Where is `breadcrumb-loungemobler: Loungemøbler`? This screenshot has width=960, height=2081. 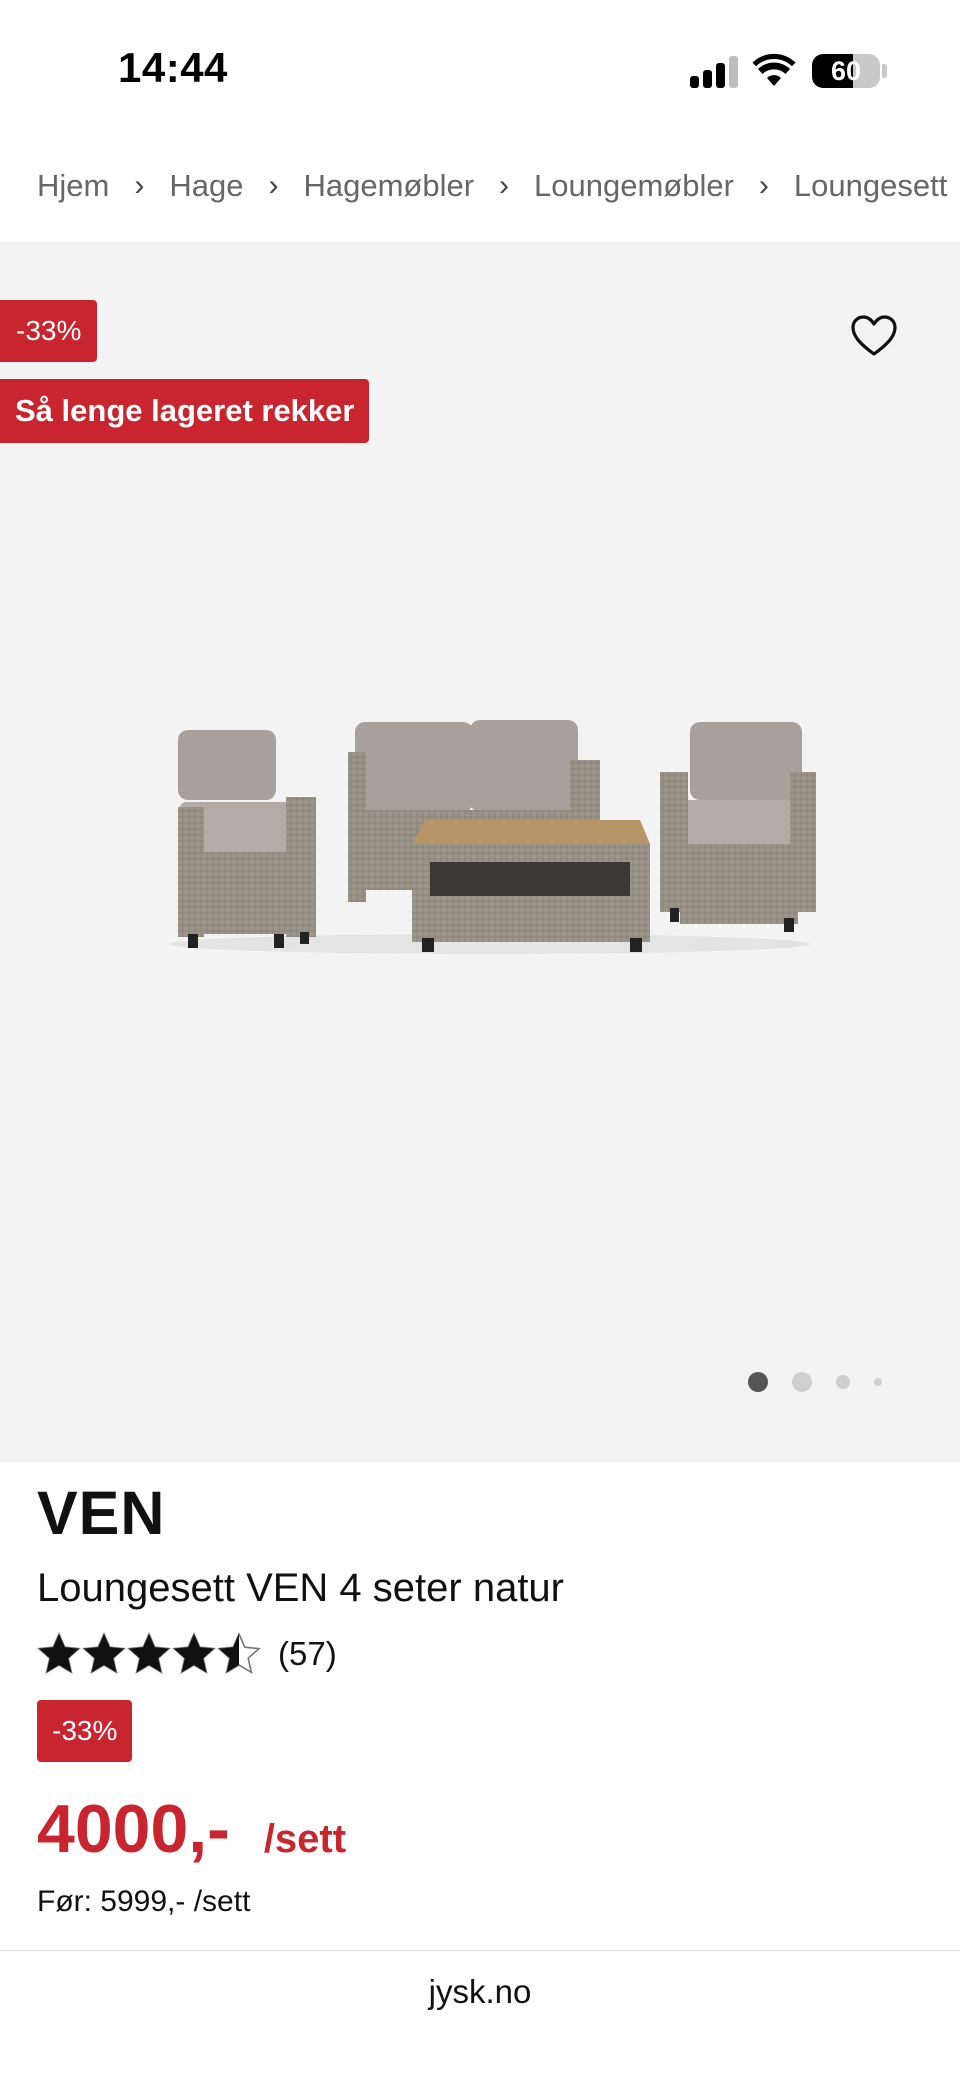 breadcrumb-loungemobler: Loungemøbler is located at coordinates (634, 186).